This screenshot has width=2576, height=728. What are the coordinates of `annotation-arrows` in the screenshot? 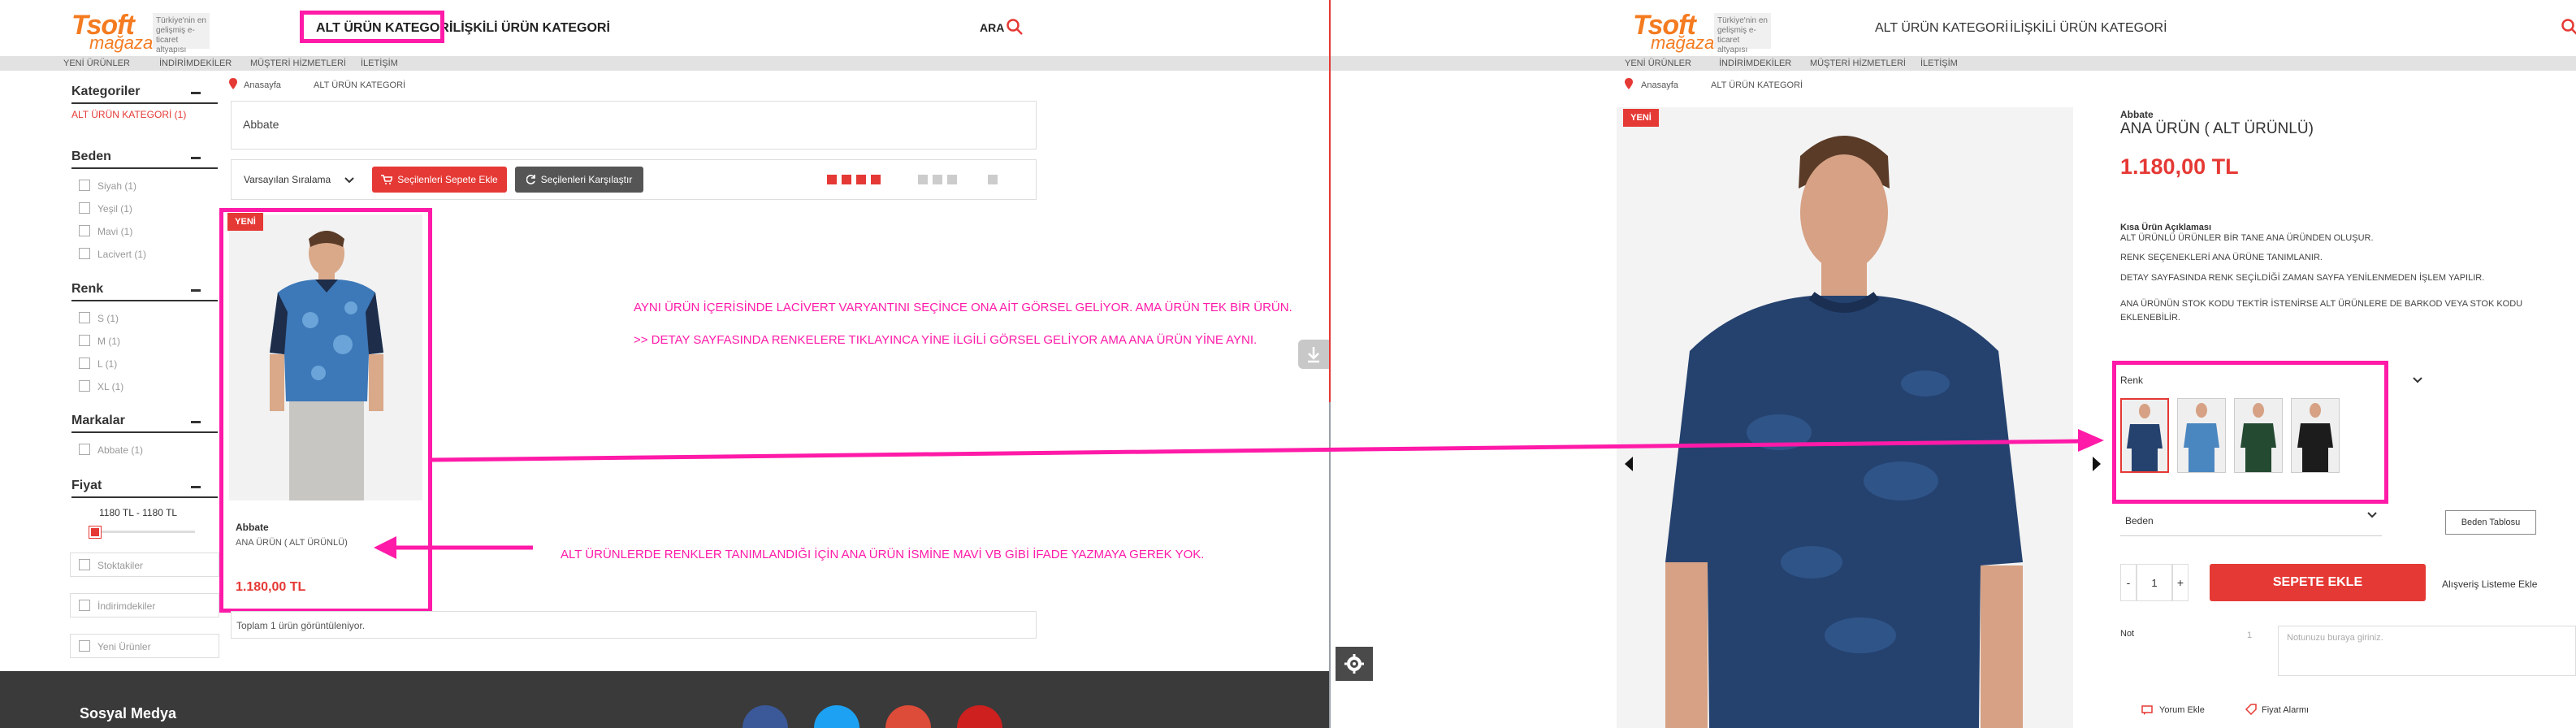 It's located at (1267, 446).